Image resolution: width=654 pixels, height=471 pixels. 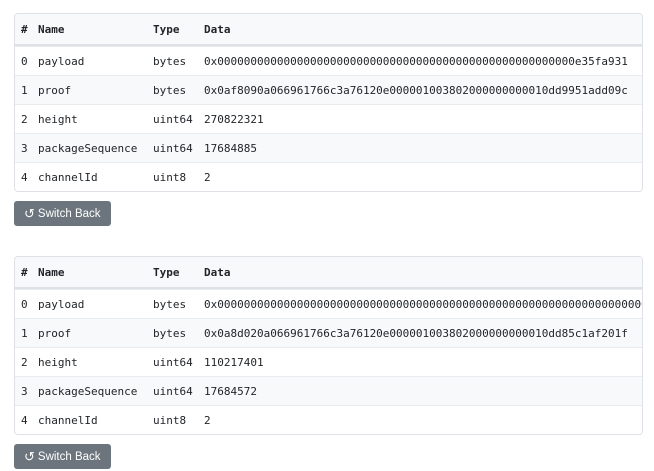 I want to click on row-data: 17684572, so click(x=423, y=391).